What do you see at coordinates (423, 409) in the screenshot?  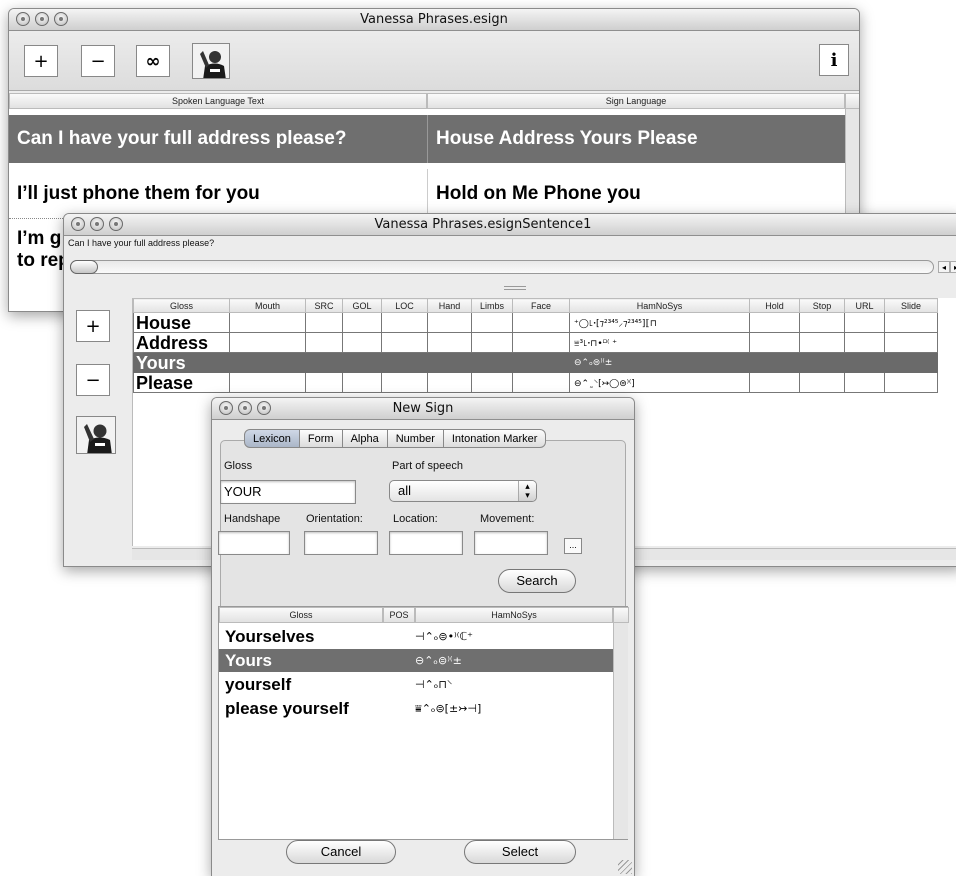 I see `new-sign-titlebar: New Sign` at bounding box center [423, 409].